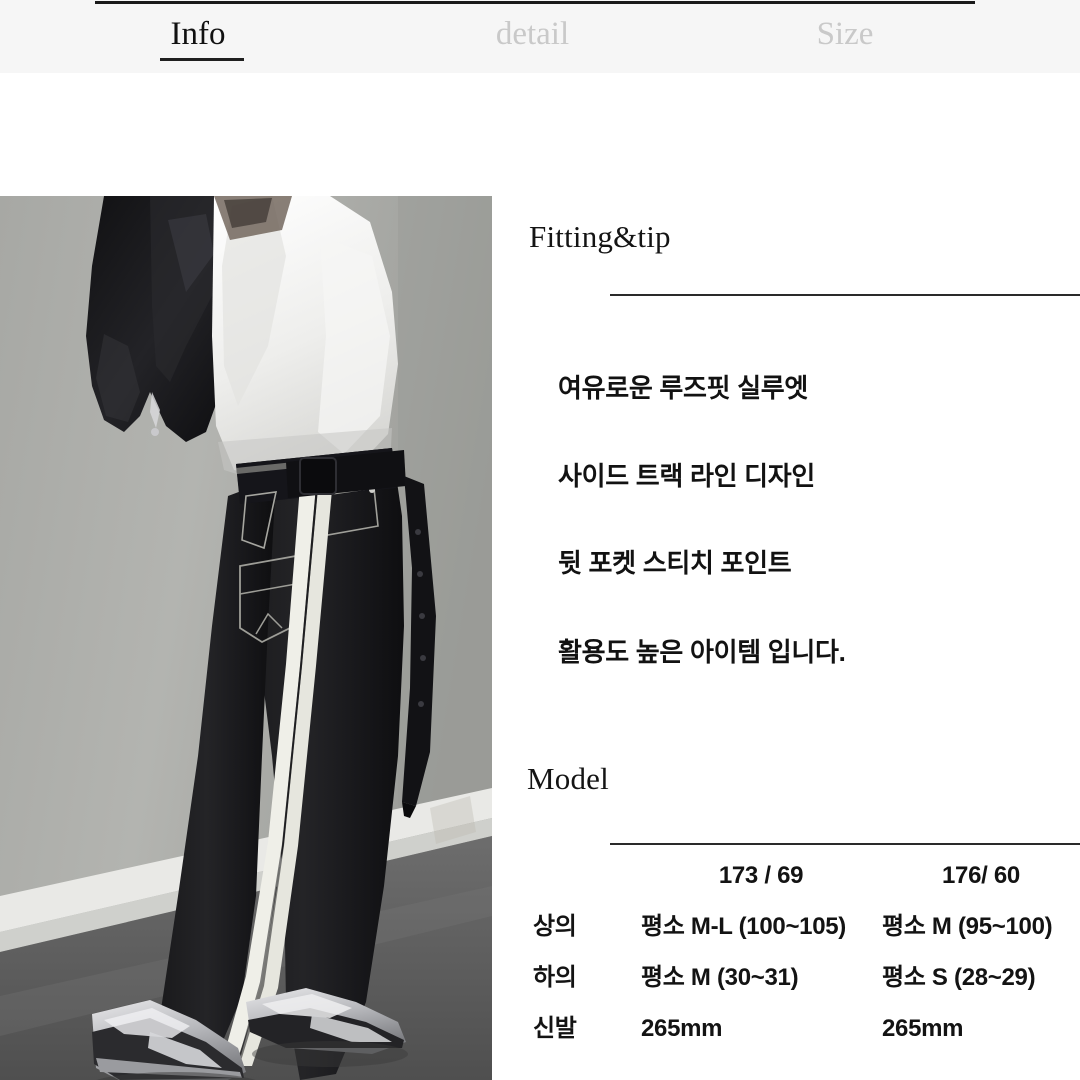 This screenshot has height=1080, width=1080. What do you see at coordinates (720, 977) in the screenshot?
I see `row-value: 평소 M (30~31)` at bounding box center [720, 977].